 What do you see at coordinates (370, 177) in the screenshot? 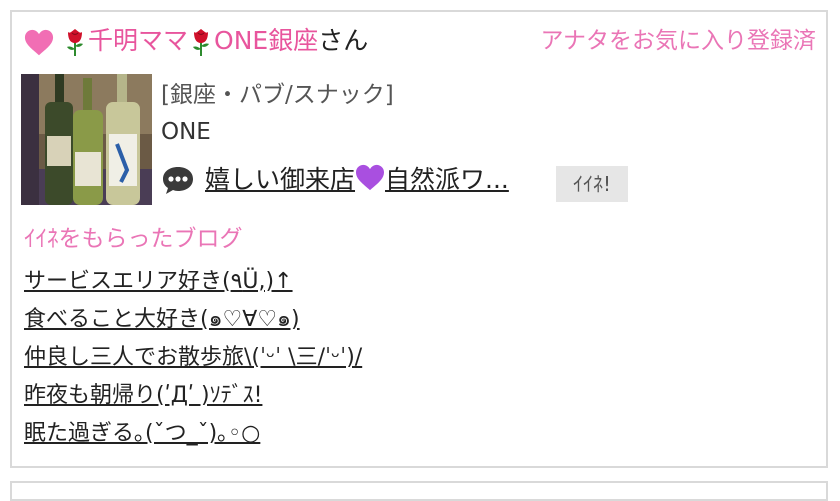
I see `purple-heart-icon` at bounding box center [370, 177].